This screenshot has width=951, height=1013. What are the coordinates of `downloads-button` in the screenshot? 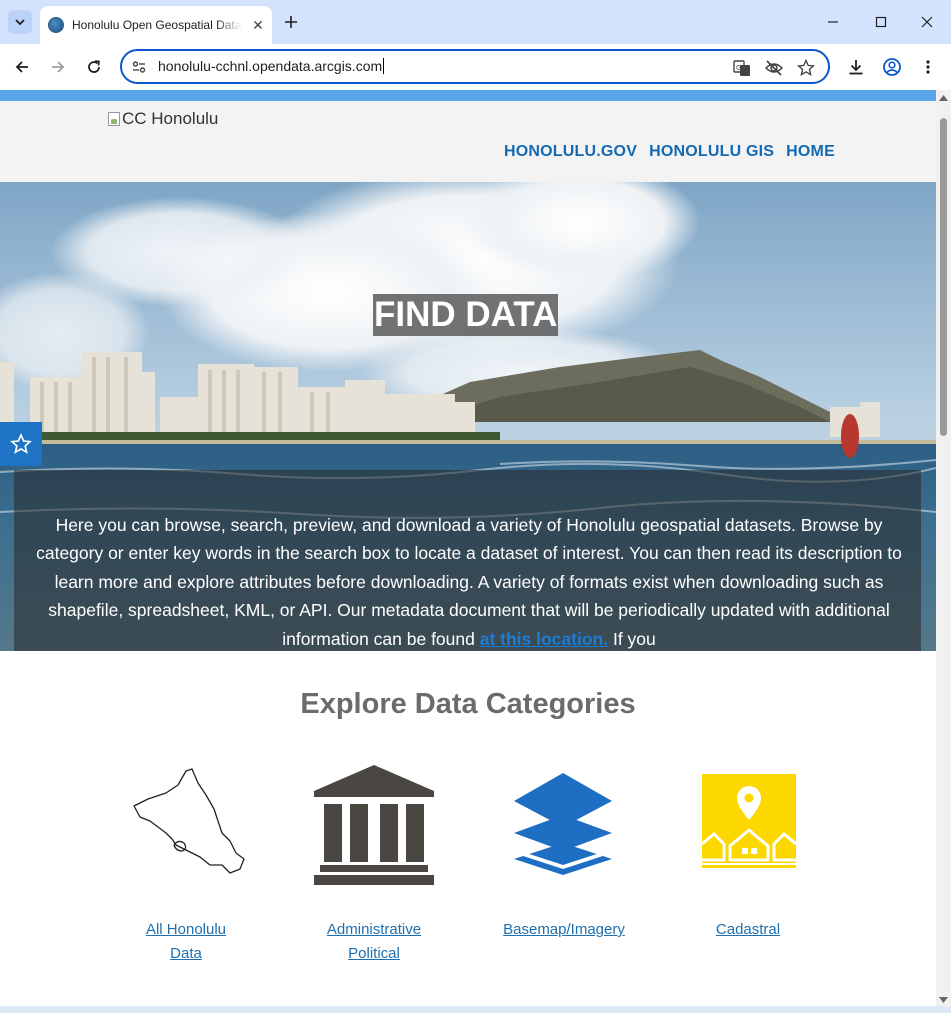 It's located at (856, 67).